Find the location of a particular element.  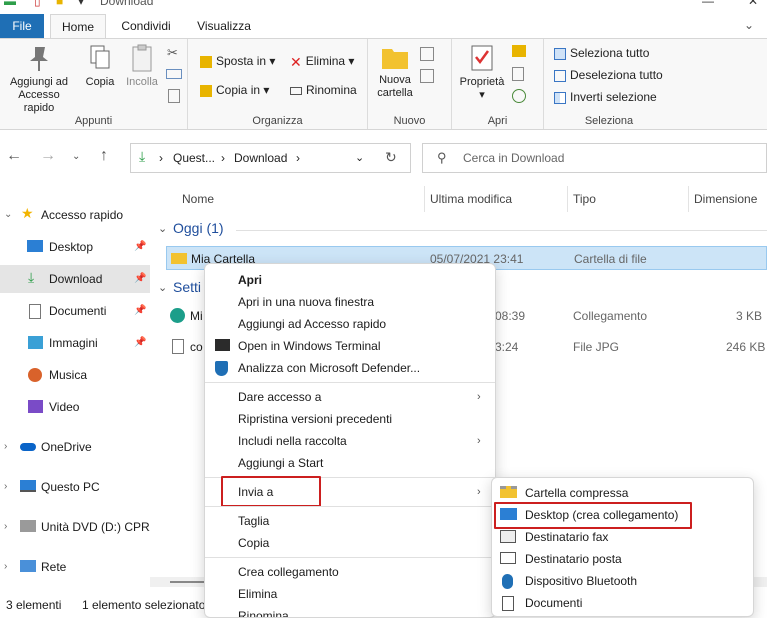

ribbon-expand-icon: ⌄ is located at coordinates (749, 25).